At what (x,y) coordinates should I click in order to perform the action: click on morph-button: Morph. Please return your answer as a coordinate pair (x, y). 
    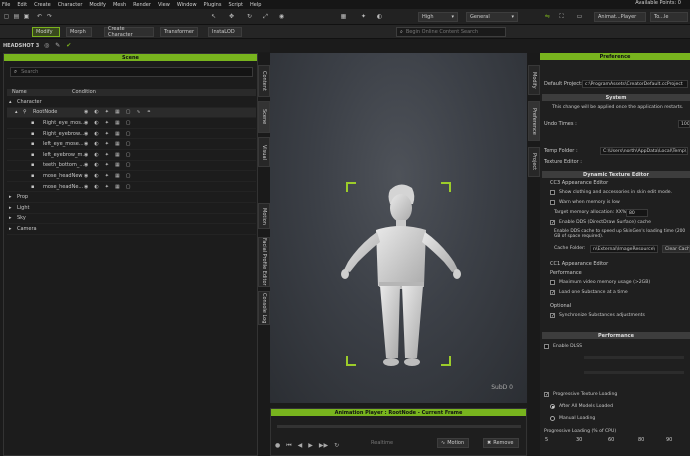
    Looking at the image, I should click on (79, 32).